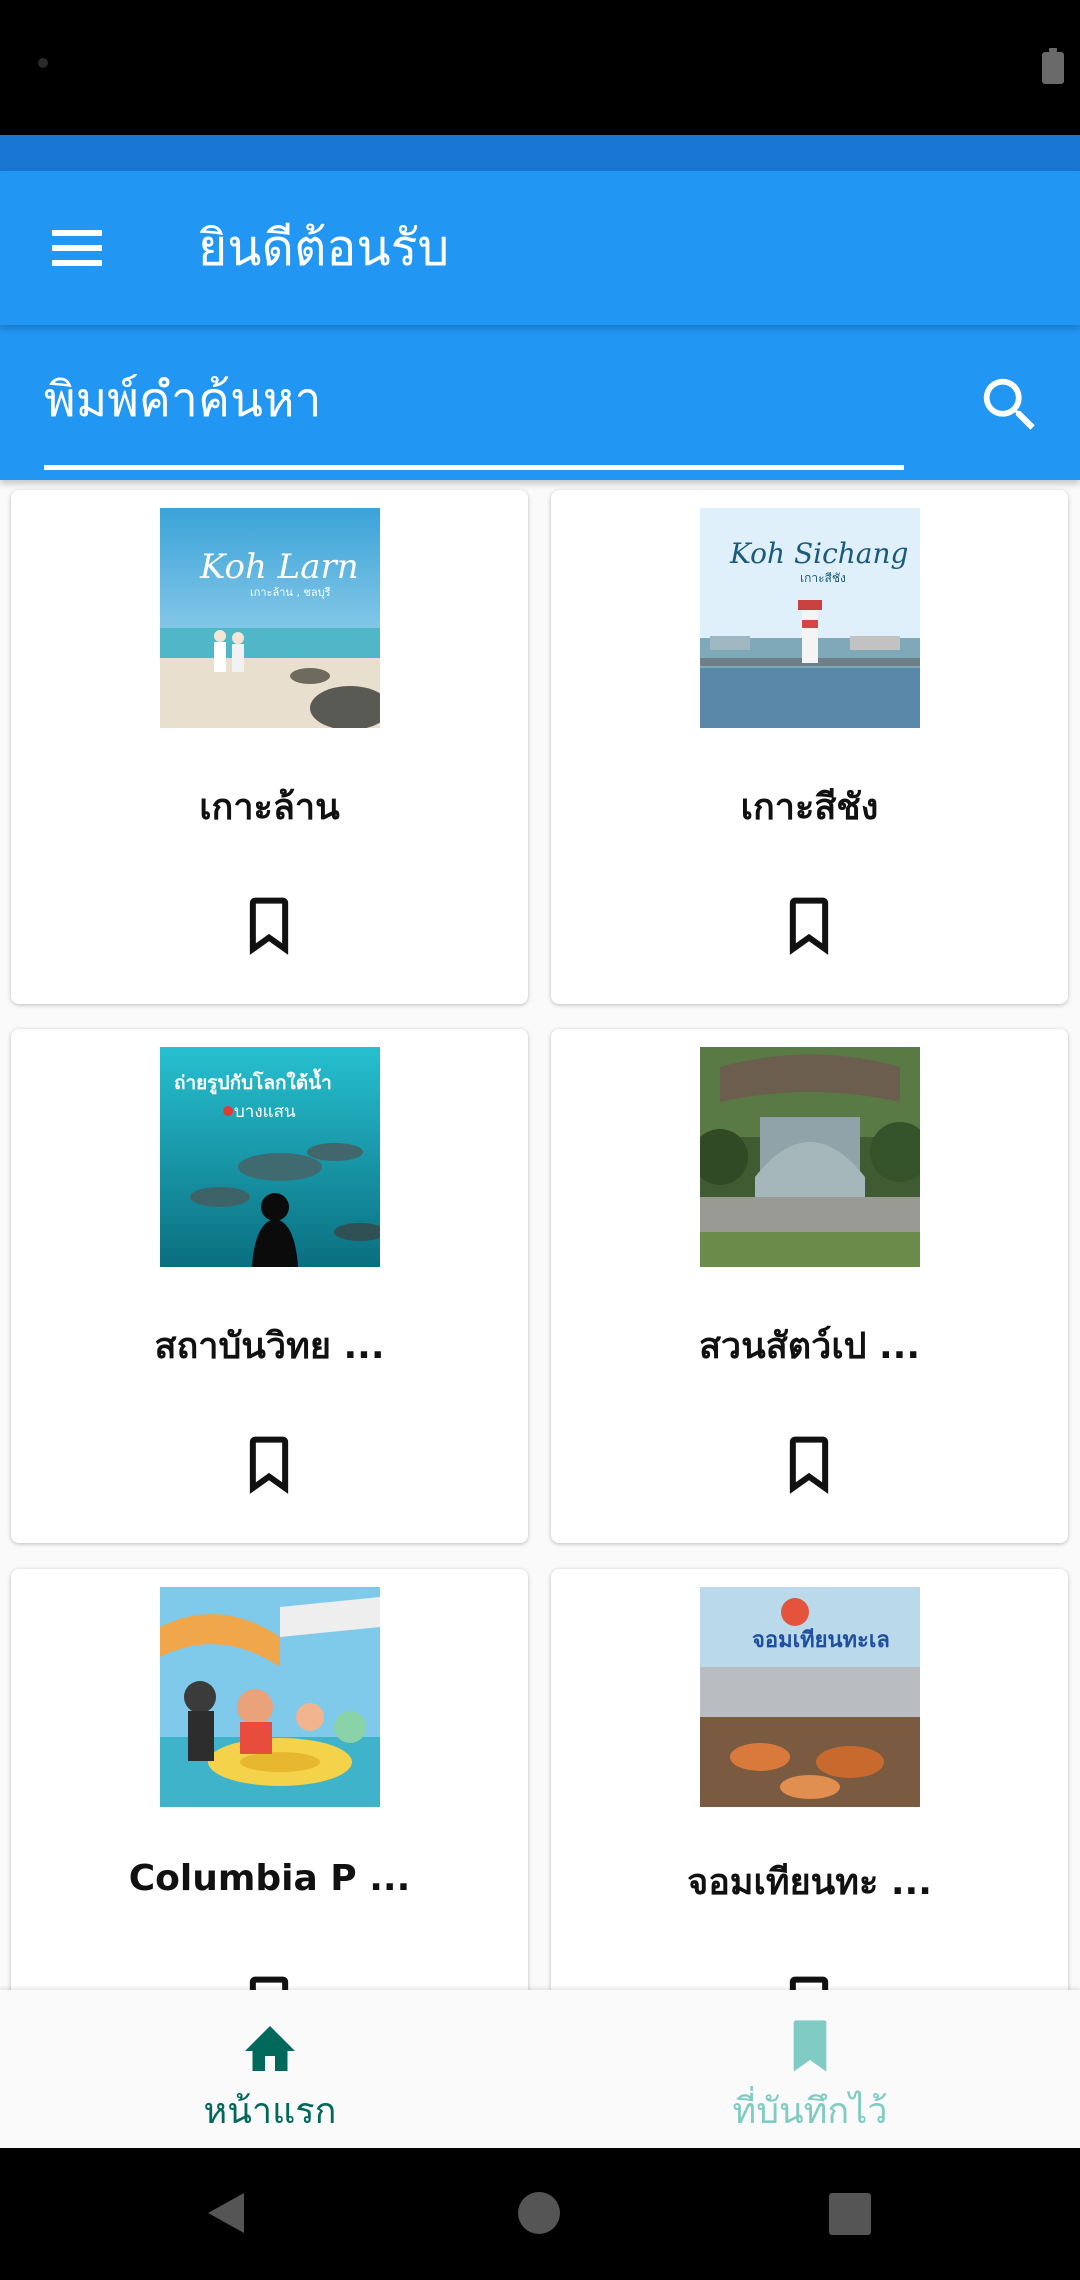 The height and width of the screenshot is (2280, 1080). Describe the element at coordinates (225, 2215) in the screenshot. I see `back-icon` at that location.